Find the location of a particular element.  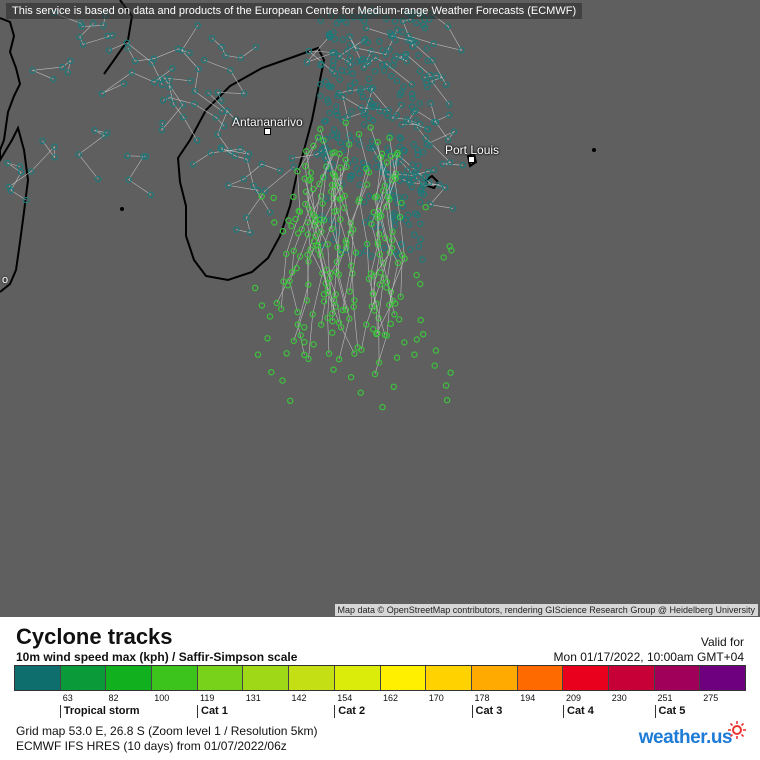

color-scale is located at coordinates (380, 678).